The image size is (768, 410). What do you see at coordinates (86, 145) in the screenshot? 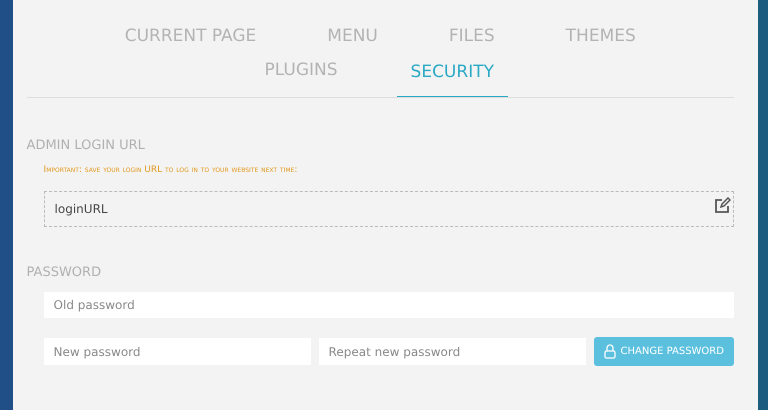
I see `section-heading: ADMIN LOGIN URL` at bounding box center [86, 145].